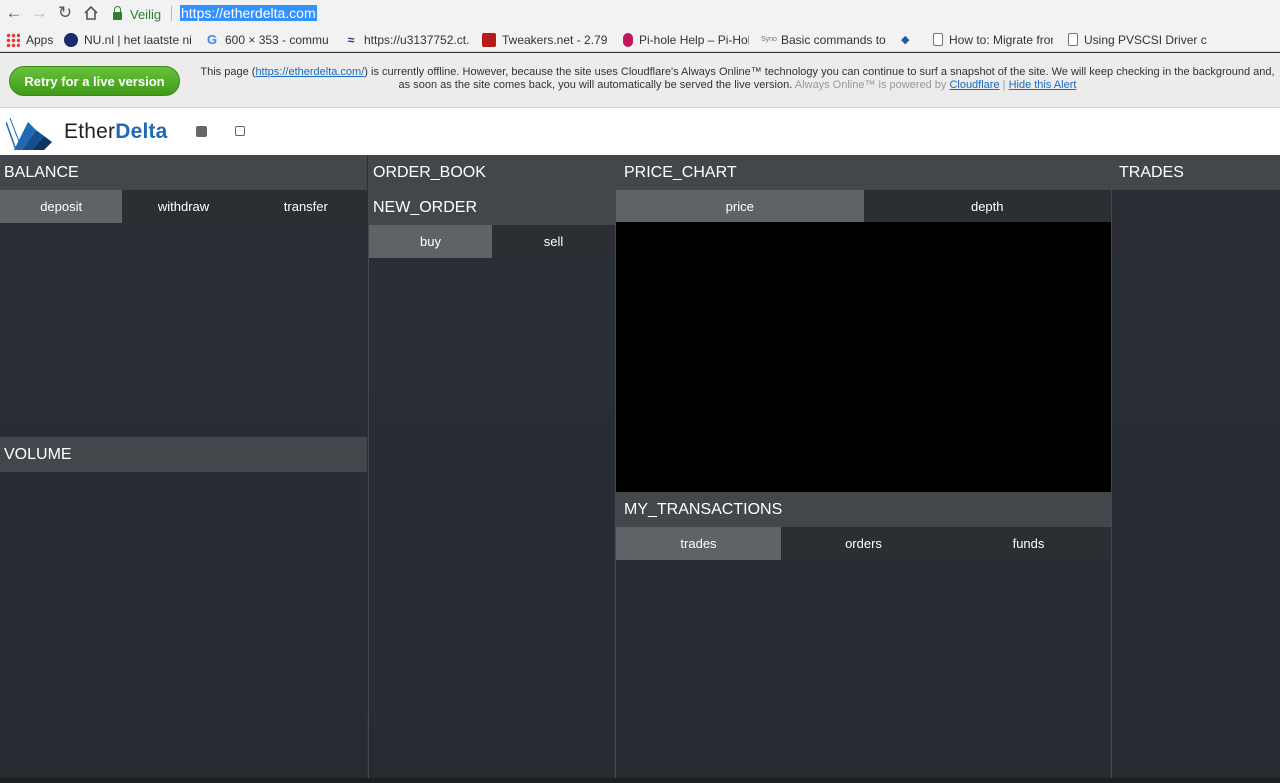 This screenshot has height=783, width=1280. I want to click on filled-square-icon, so click(201, 131).